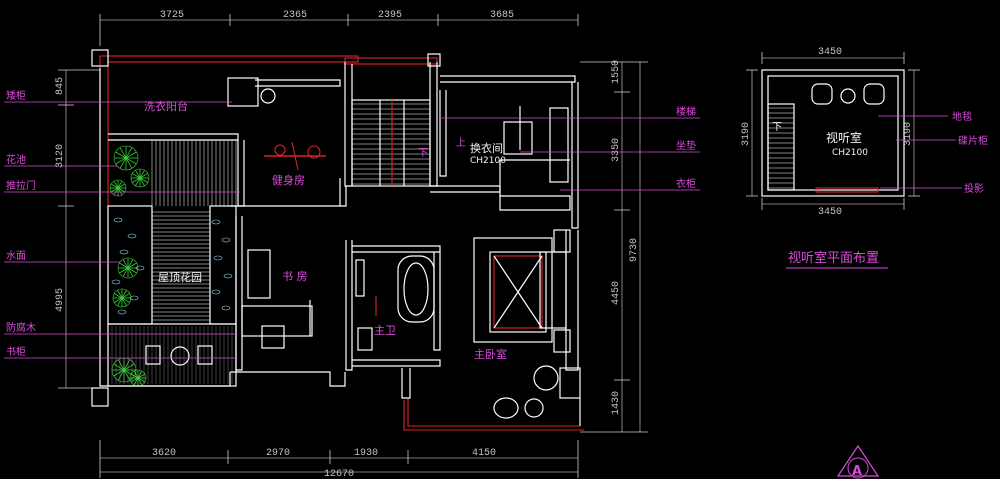  I want to click on bottom-dim-2: 2970, so click(278, 453).